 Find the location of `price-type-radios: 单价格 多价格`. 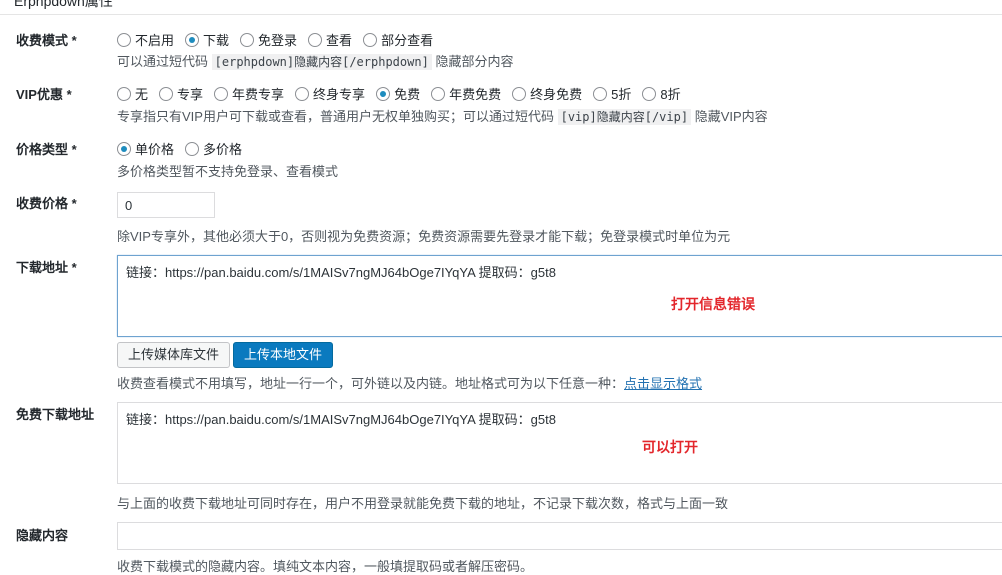

price-type-radios: 单价格 多价格 is located at coordinates (185, 148).